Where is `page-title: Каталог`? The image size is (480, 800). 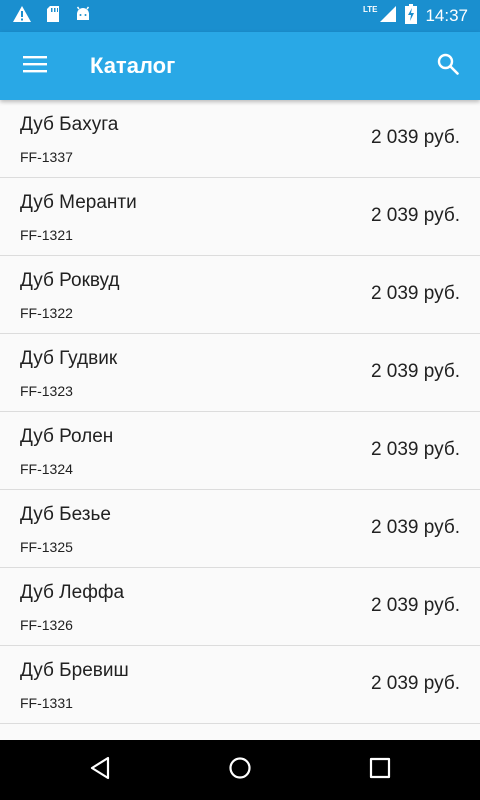 page-title: Каталог is located at coordinates (133, 65).